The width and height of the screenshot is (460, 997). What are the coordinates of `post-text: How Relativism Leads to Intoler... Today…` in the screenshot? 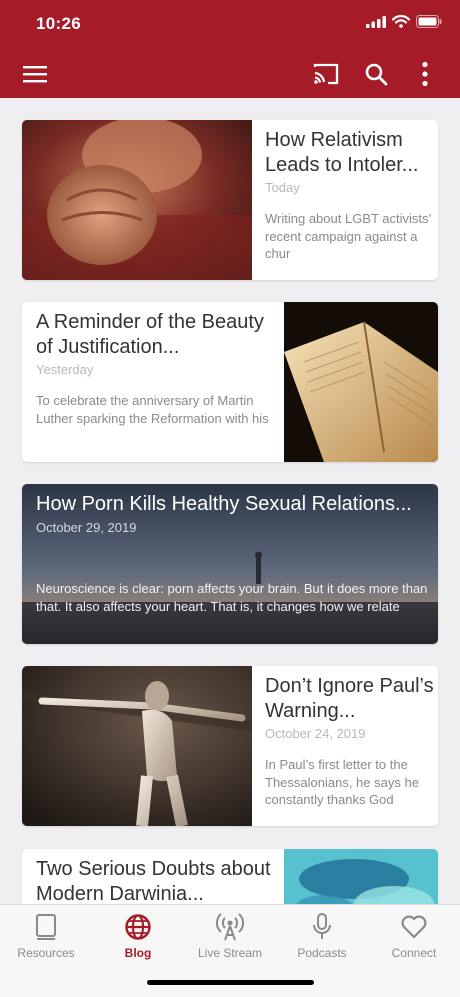 It's located at (351, 200).